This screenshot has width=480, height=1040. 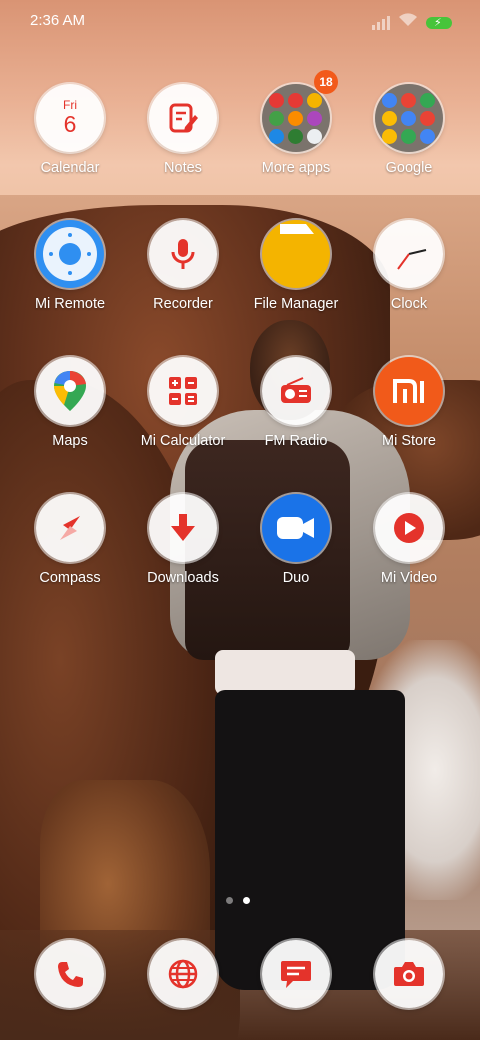 I want to click on dock-camera, so click(x=409, y=980).